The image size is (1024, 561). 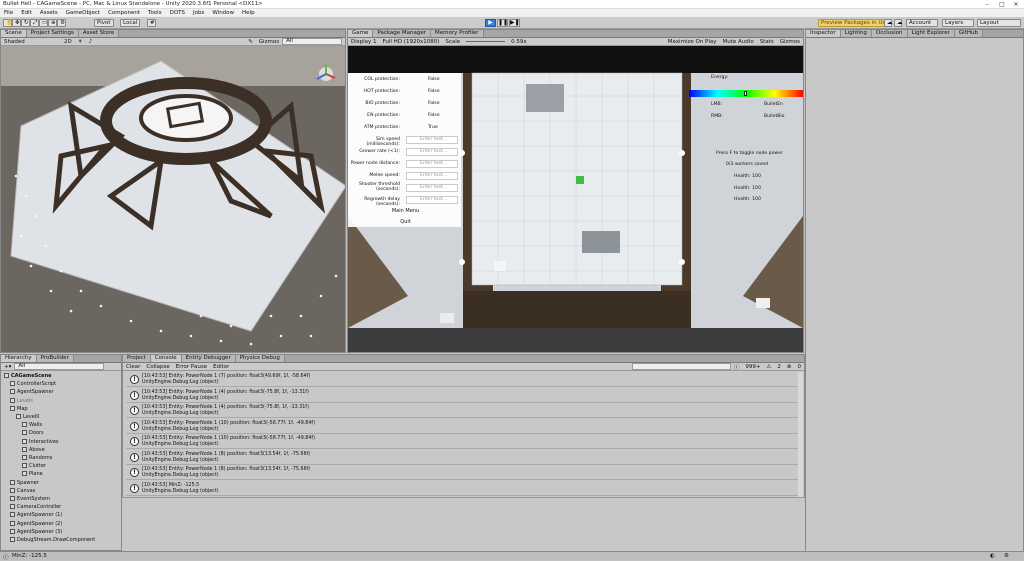 What do you see at coordinates (68, 42) in the screenshot?
I see `mode-2d-toggle: 2D` at bounding box center [68, 42].